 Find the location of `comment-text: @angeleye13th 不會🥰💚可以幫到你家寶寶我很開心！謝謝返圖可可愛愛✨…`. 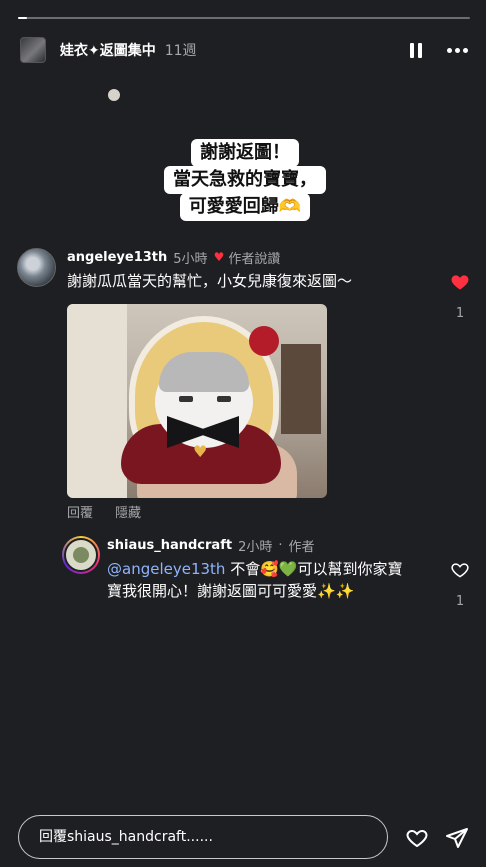

comment-text: @angeleye13th 不會🥰💚可以幫到你家寶寶我很開心！謝謝返圖可可愛愛✨… is located at coordinates (262, 580).